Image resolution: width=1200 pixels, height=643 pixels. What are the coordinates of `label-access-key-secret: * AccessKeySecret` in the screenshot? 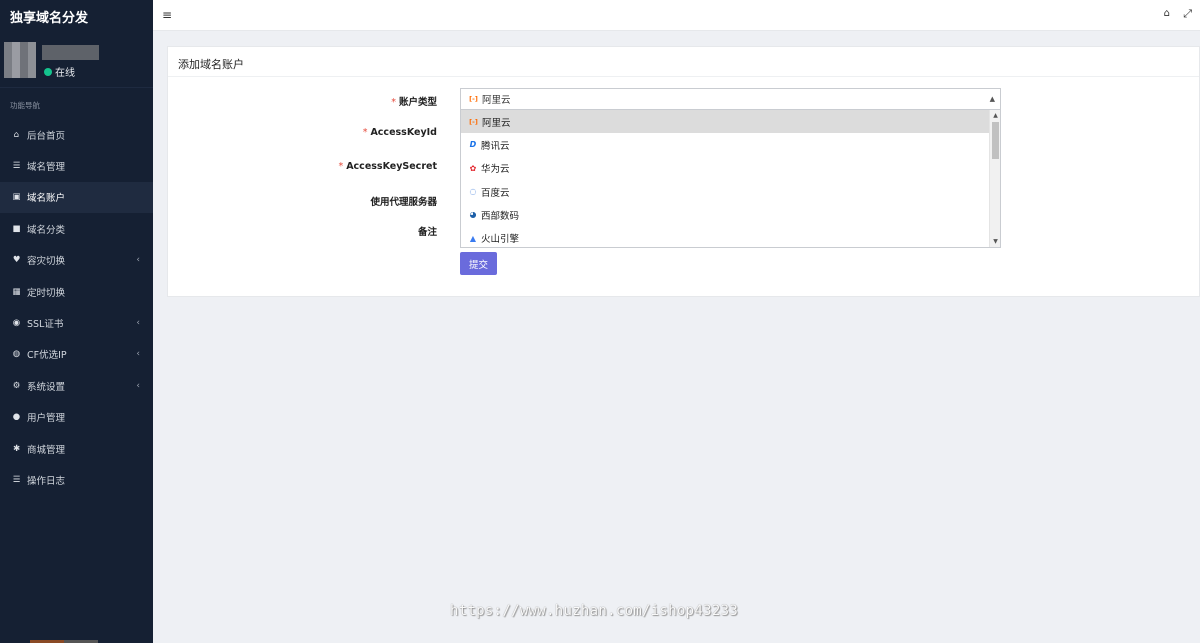 It's located at (387, 166).